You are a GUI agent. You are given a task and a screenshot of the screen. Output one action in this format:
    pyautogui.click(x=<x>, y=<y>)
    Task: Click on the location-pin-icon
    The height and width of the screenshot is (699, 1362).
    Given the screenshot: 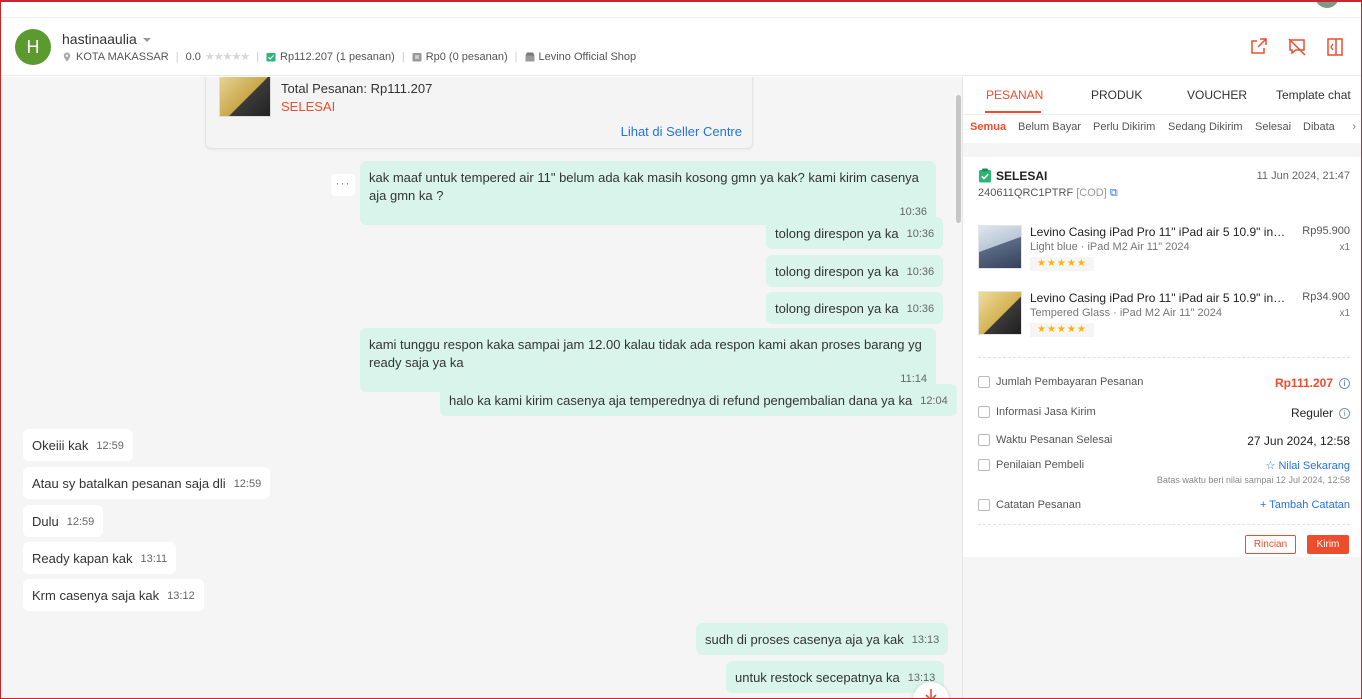 What is the action you would take?
    pyautogui.click(x=67, y=56)
    